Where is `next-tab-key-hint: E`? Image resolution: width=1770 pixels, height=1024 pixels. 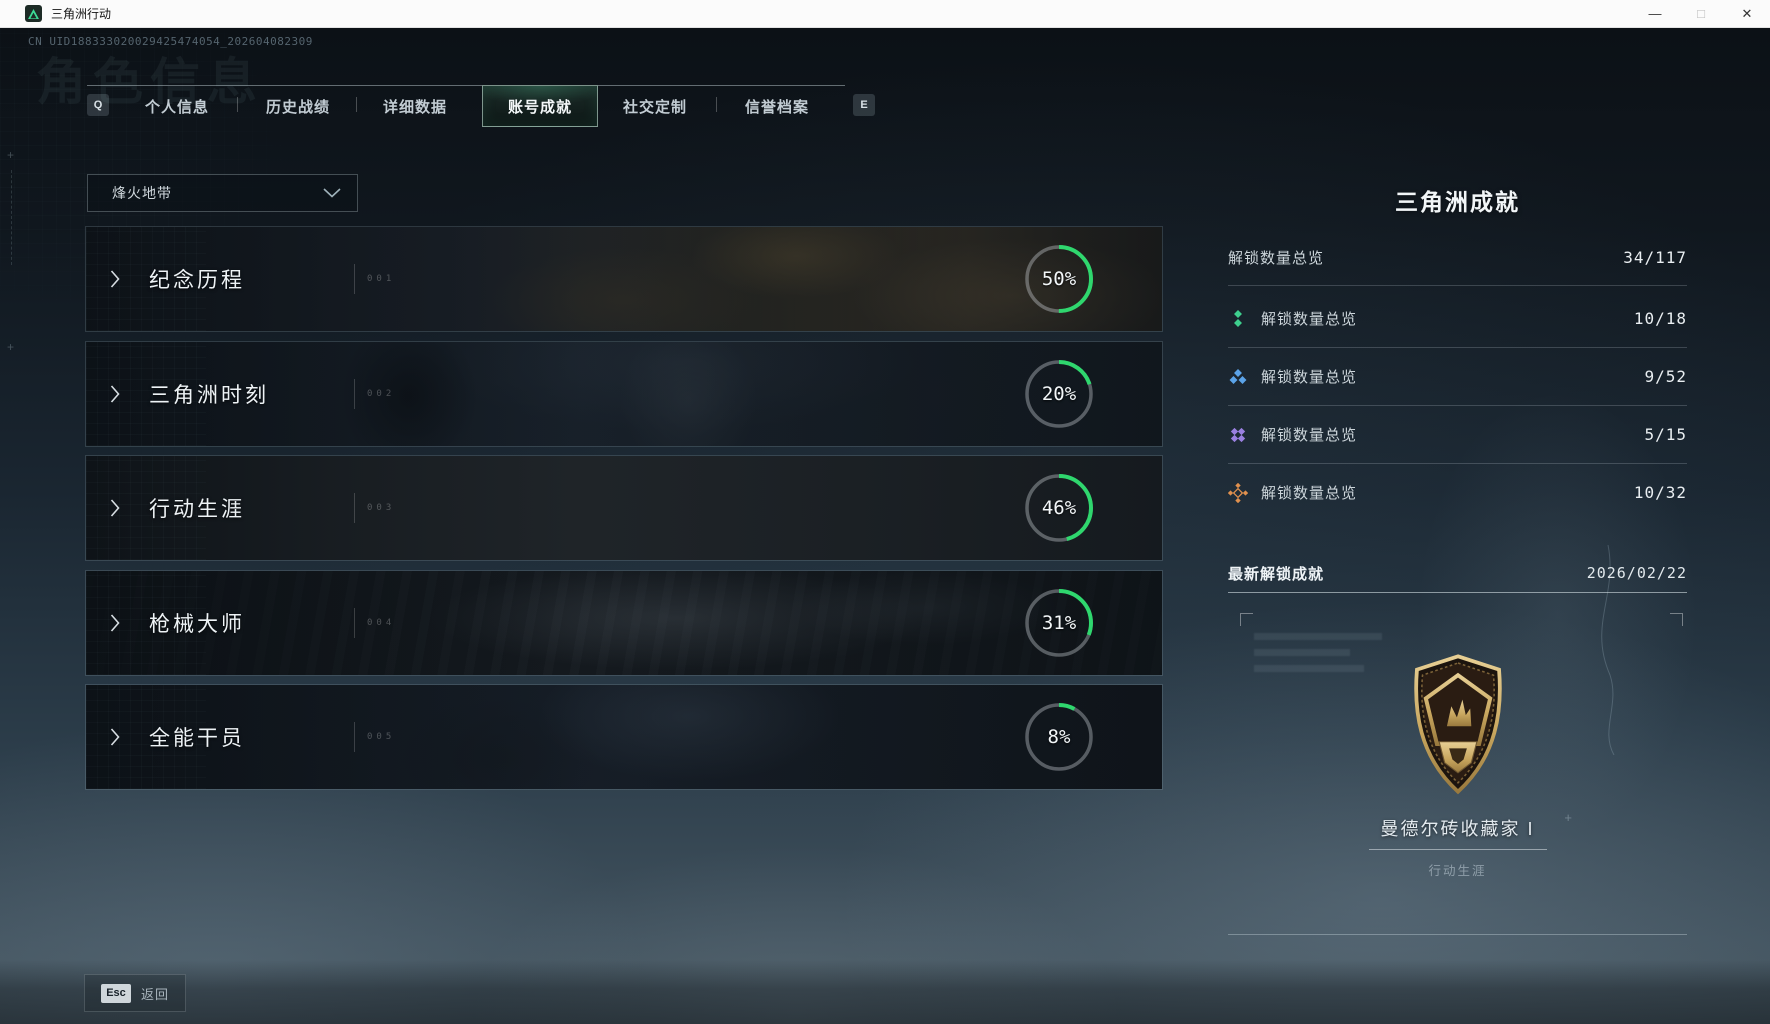 next-tab-key-hint: E is located at coordinates (864, 105).